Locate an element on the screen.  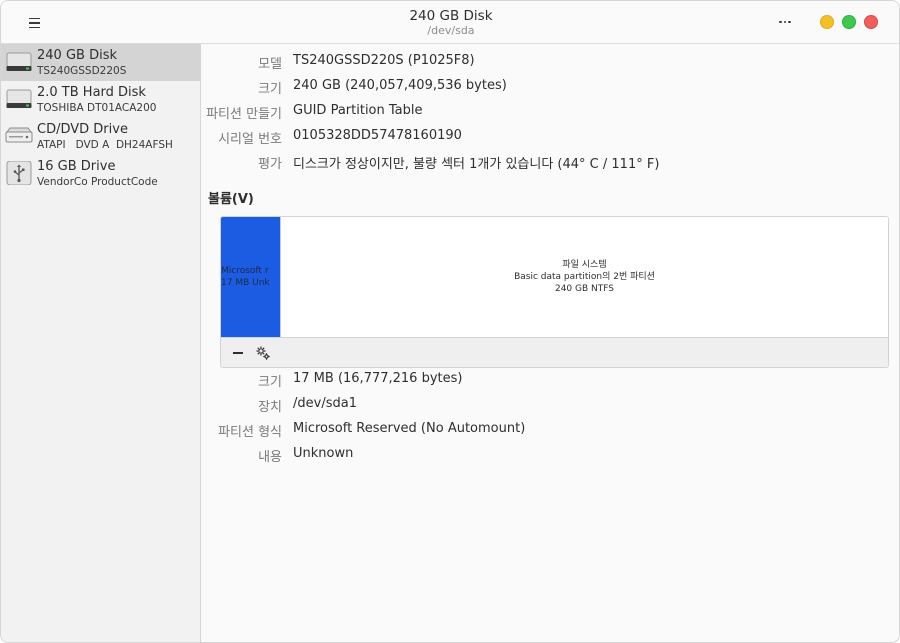
drive-model: ATAPI DVD A DH24AFSH is located at coordinates (105, 145).